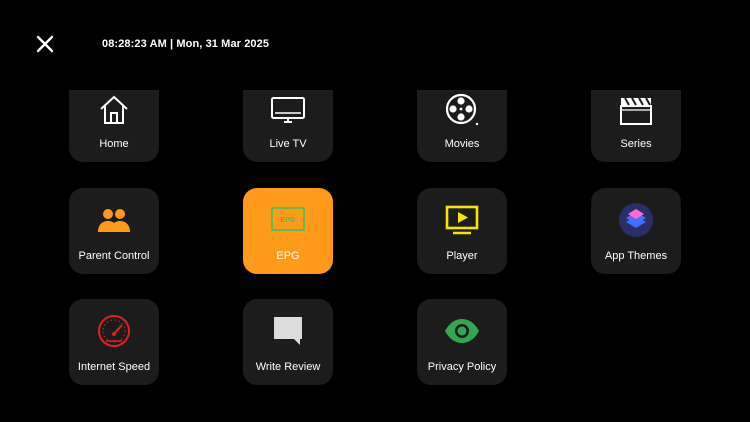 This screenshot has height=422, width=750. What do you see at coordinates (636, 144) in the screenshot?
I see `series-label: Series` at bounding box center [636, 144].